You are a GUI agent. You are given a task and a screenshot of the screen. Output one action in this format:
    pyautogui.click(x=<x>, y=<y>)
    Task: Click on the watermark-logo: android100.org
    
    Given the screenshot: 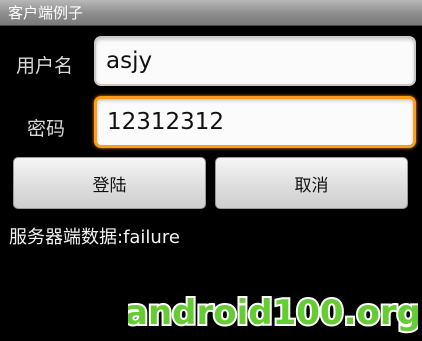 What is the action you would take?
    pyautogui.click(x=273, y=312)
    